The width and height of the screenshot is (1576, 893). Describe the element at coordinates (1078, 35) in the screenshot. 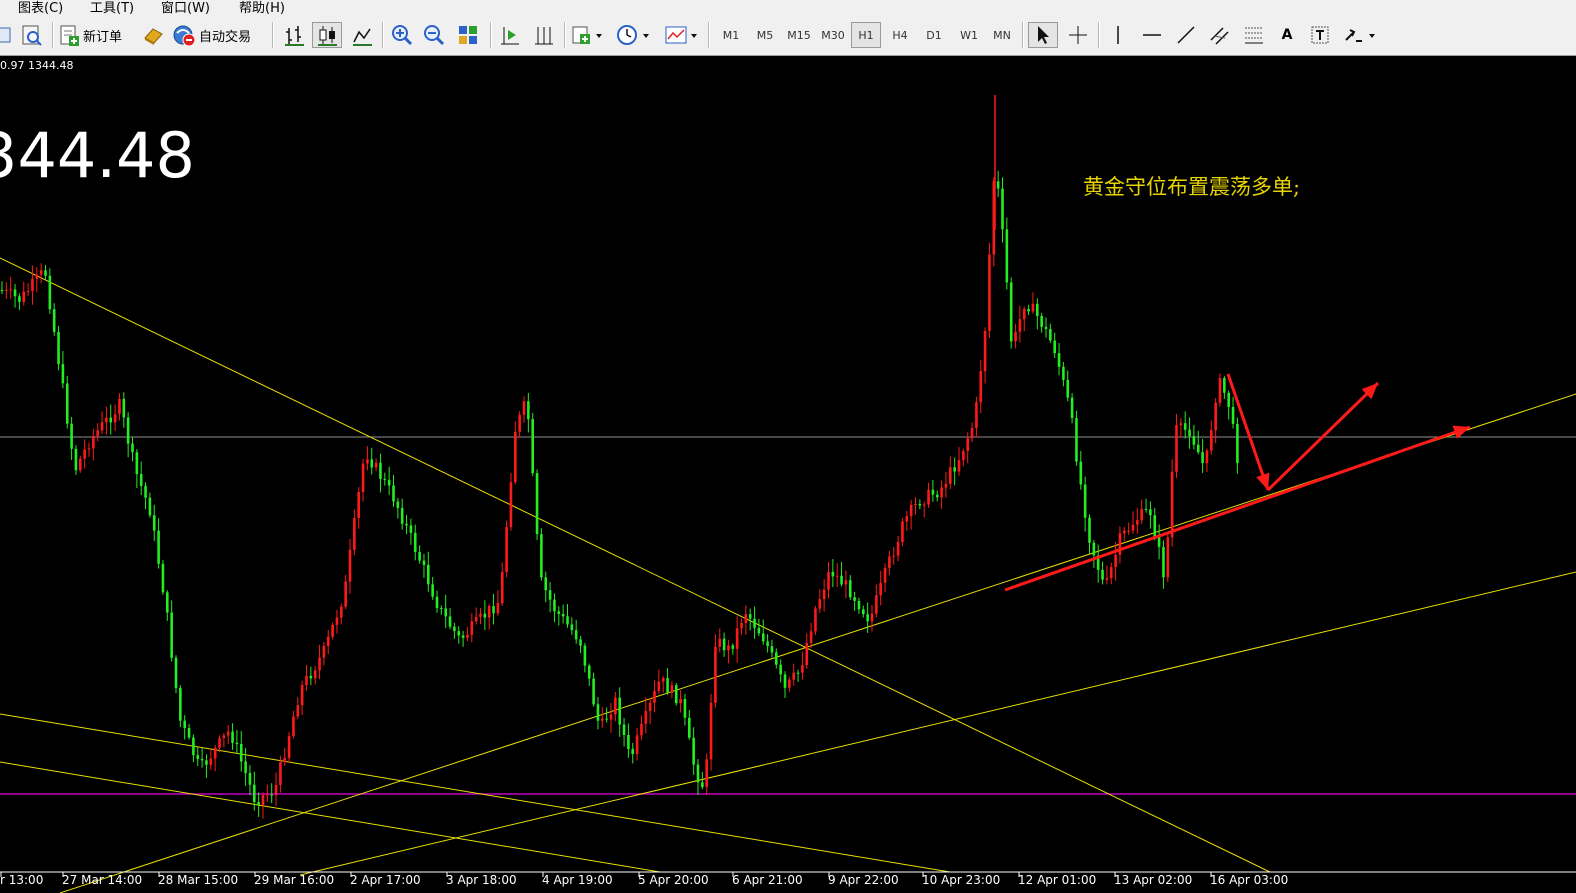

I see `crosshair-icon` at that location.